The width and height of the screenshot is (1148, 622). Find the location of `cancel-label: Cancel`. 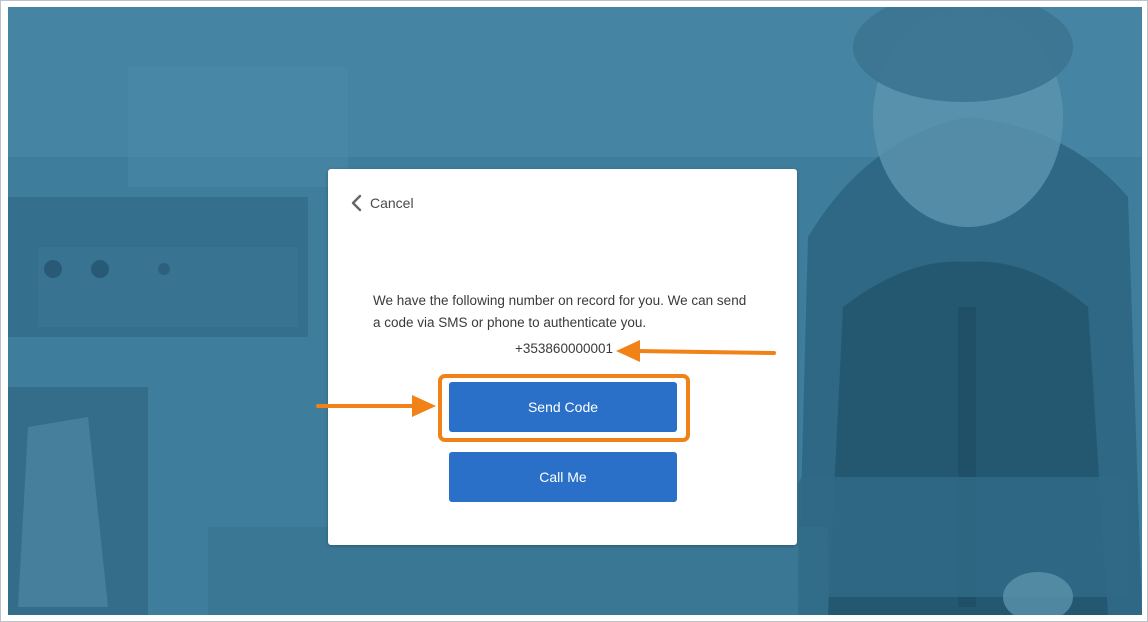

cancel-label: Cancel is located at coordinates (392, 203).